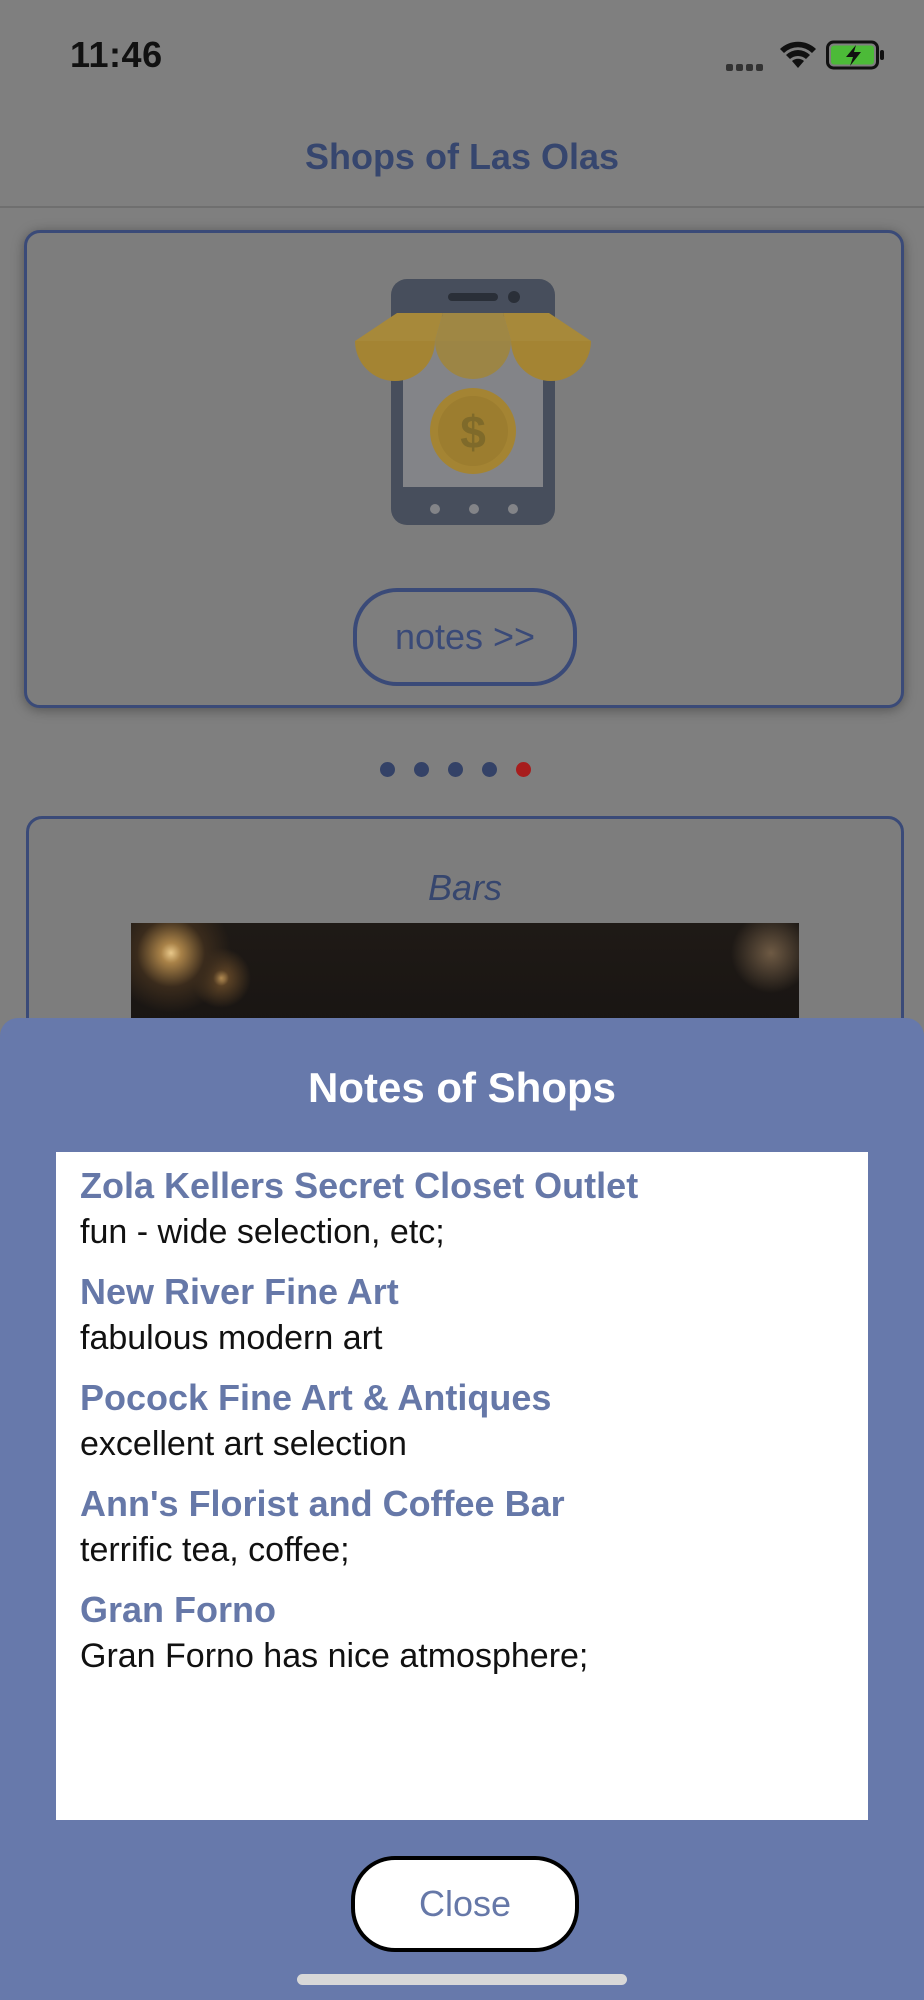 This screenshot has width=924, height=2000. Describe the element at coordinates (523, 769) in the screenshot. I see `page-dot-active` at that location.